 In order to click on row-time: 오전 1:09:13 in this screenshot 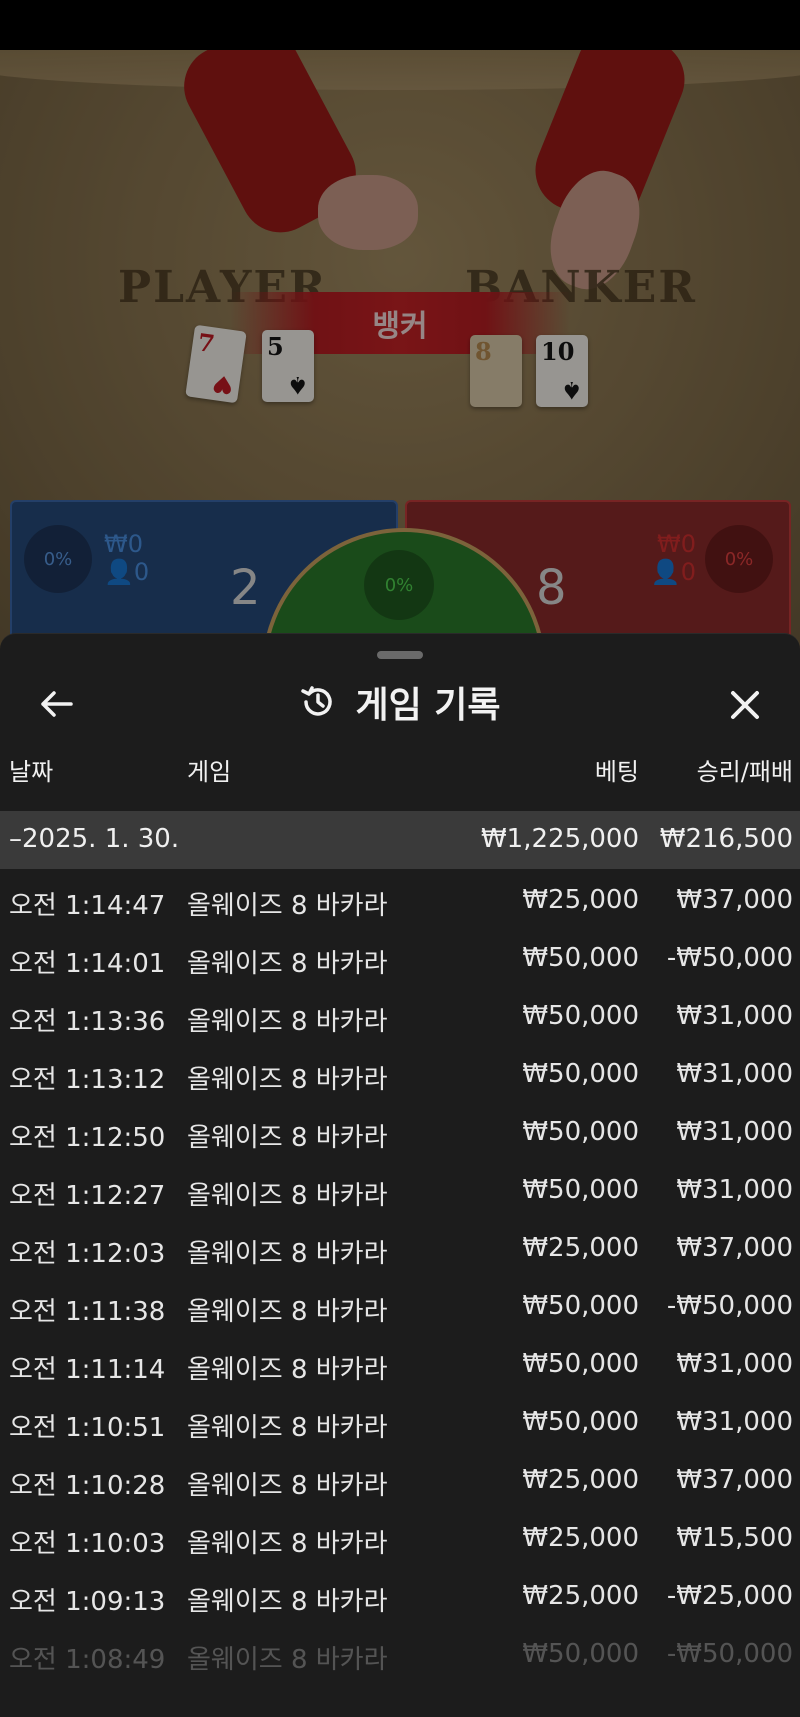, I will do `click(87, 1602)`.